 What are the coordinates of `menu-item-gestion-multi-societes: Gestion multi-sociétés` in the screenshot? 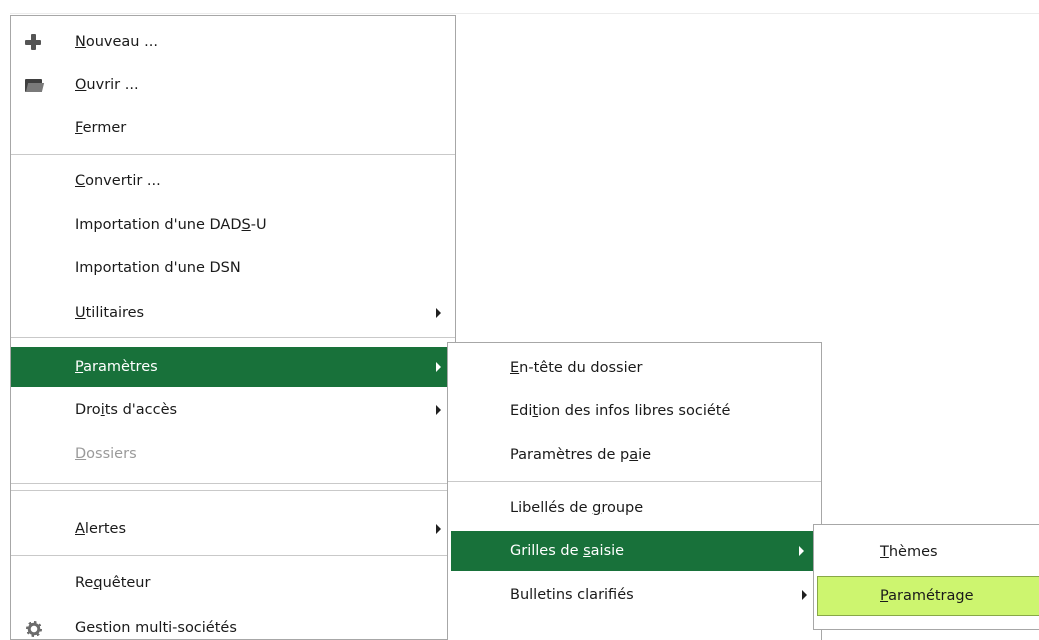 It's located at (233, 623).